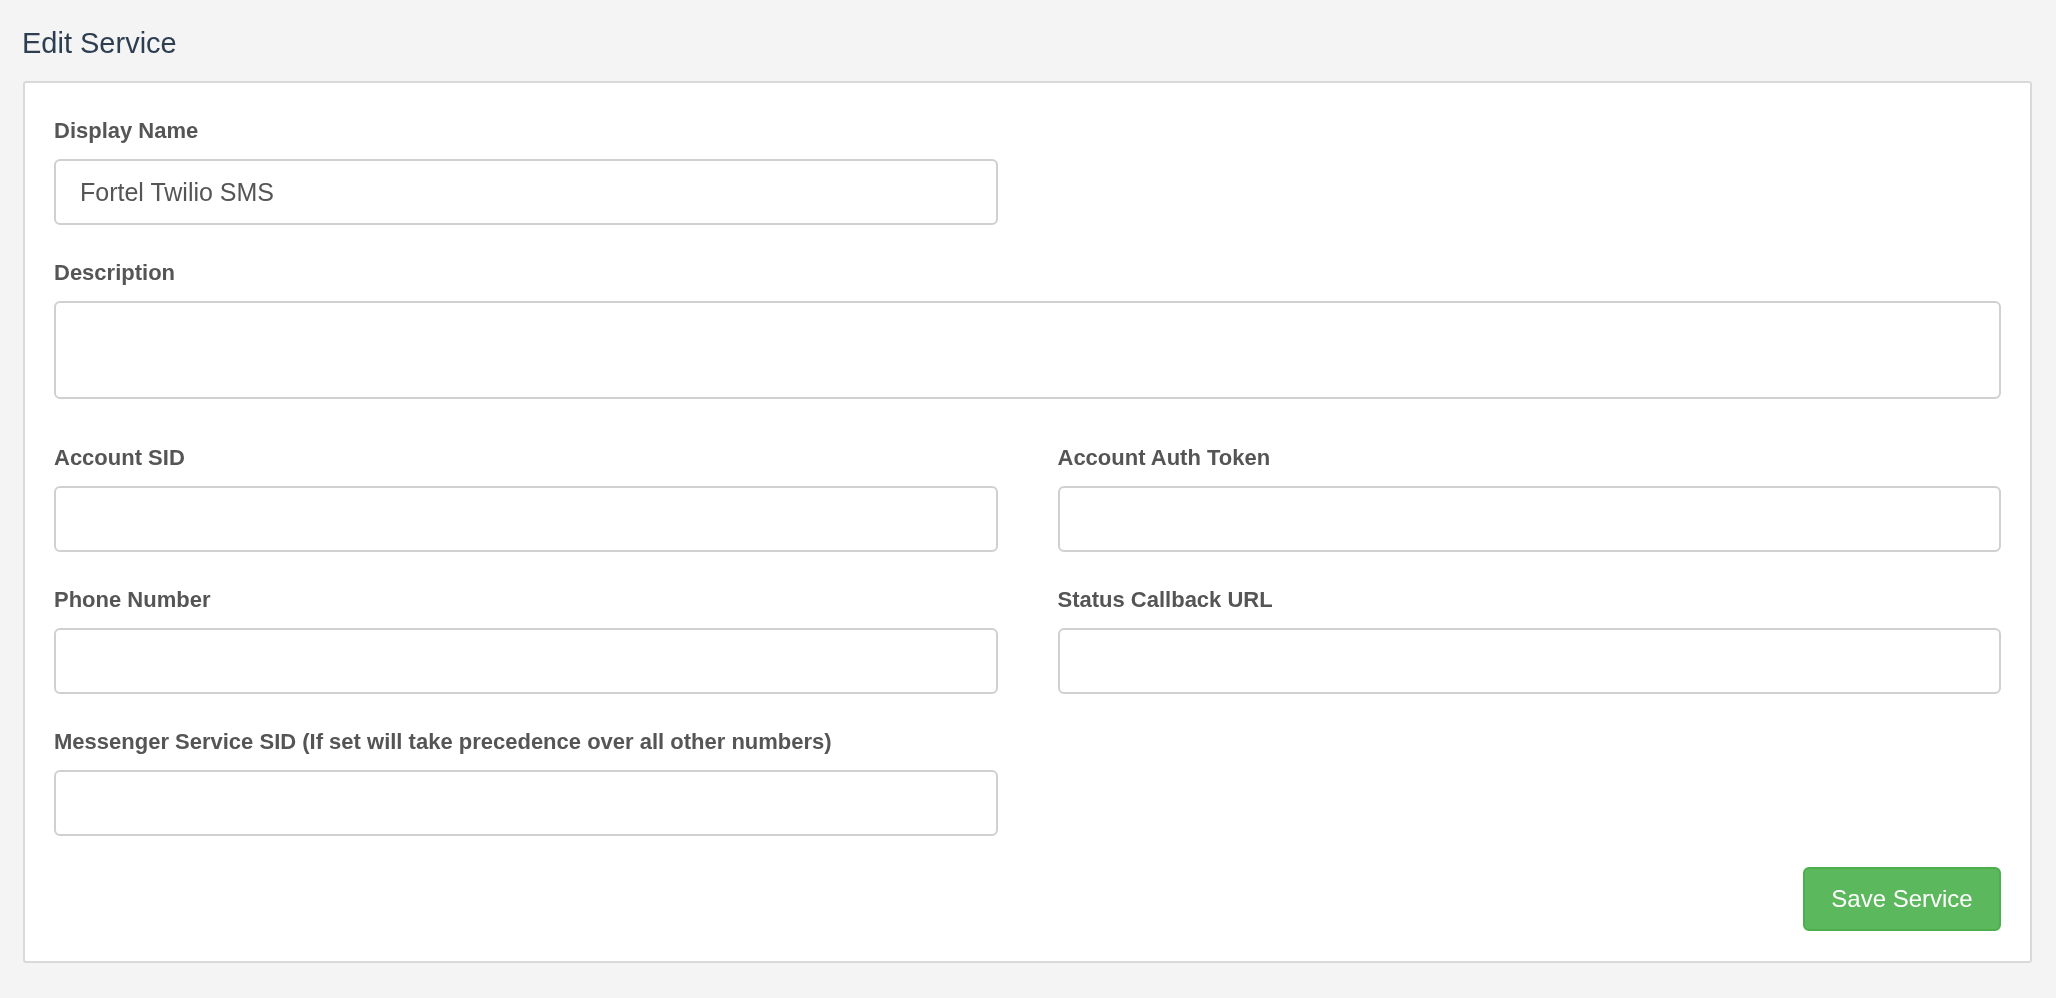 The width and height of the screenshot is (2056, 998). I want to click on input-field: Fortel Twilio SMS, so click(526, 192).